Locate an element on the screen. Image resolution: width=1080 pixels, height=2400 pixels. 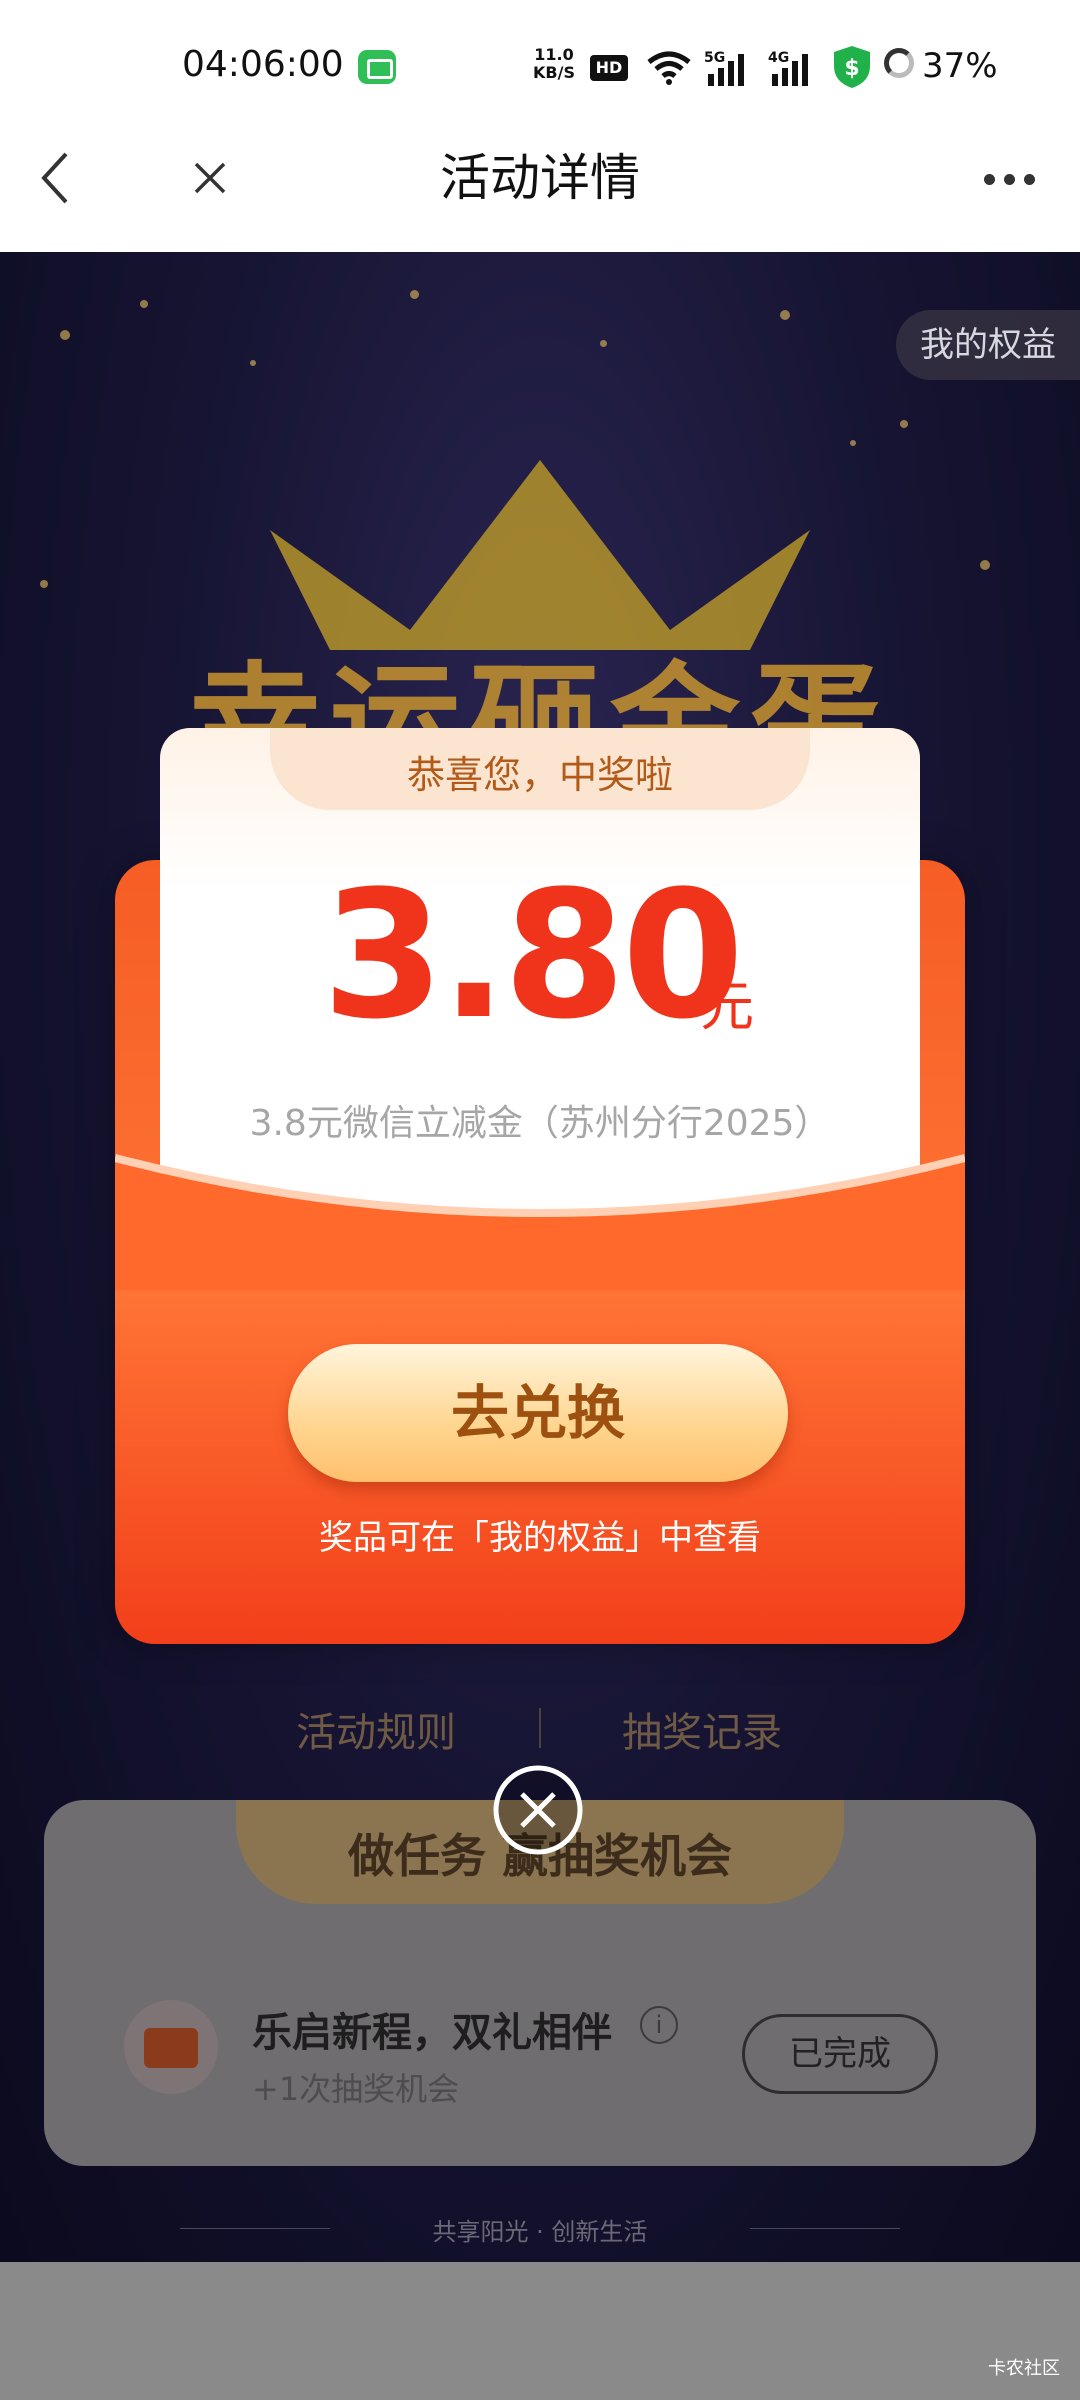
watermark-text: 卡农社区 is located at coordinates (1024, 2368).